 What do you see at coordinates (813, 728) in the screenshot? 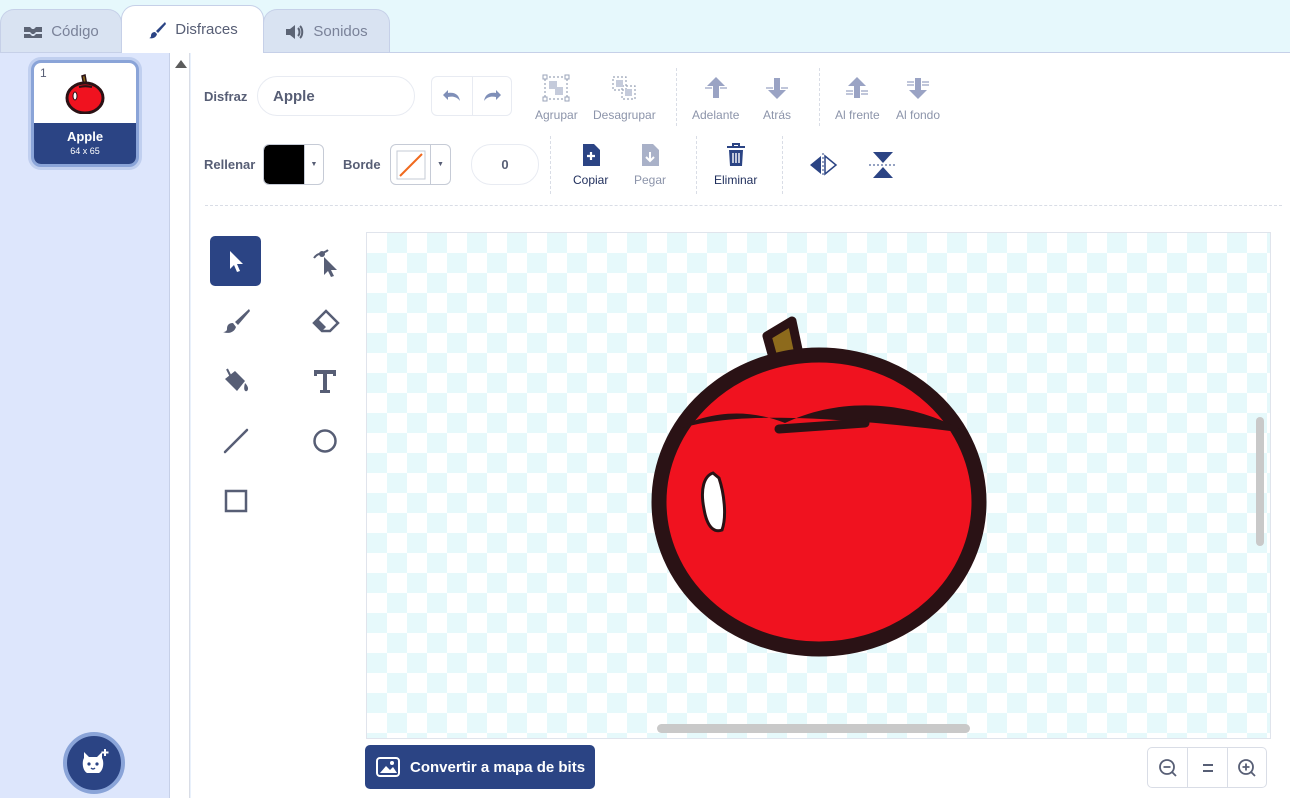
I see `canvas-horizontal-scrollbar` at bounding box center [813, 728].